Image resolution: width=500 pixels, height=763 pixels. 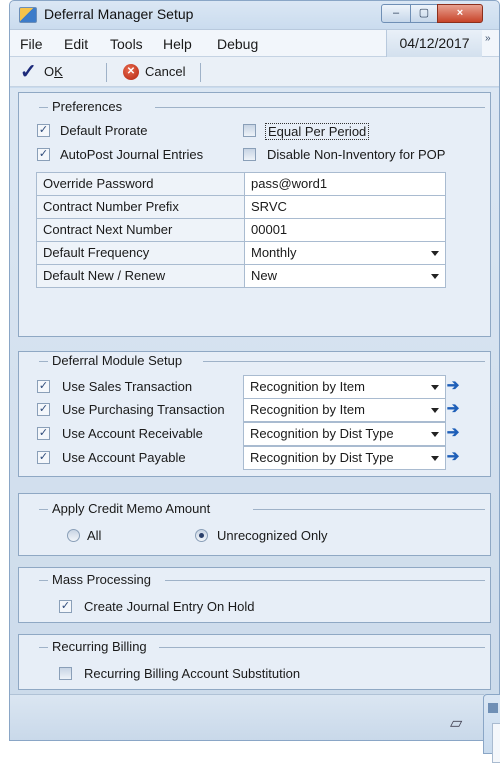 I want to click on close-button: ×, so click(x=460, y=13).